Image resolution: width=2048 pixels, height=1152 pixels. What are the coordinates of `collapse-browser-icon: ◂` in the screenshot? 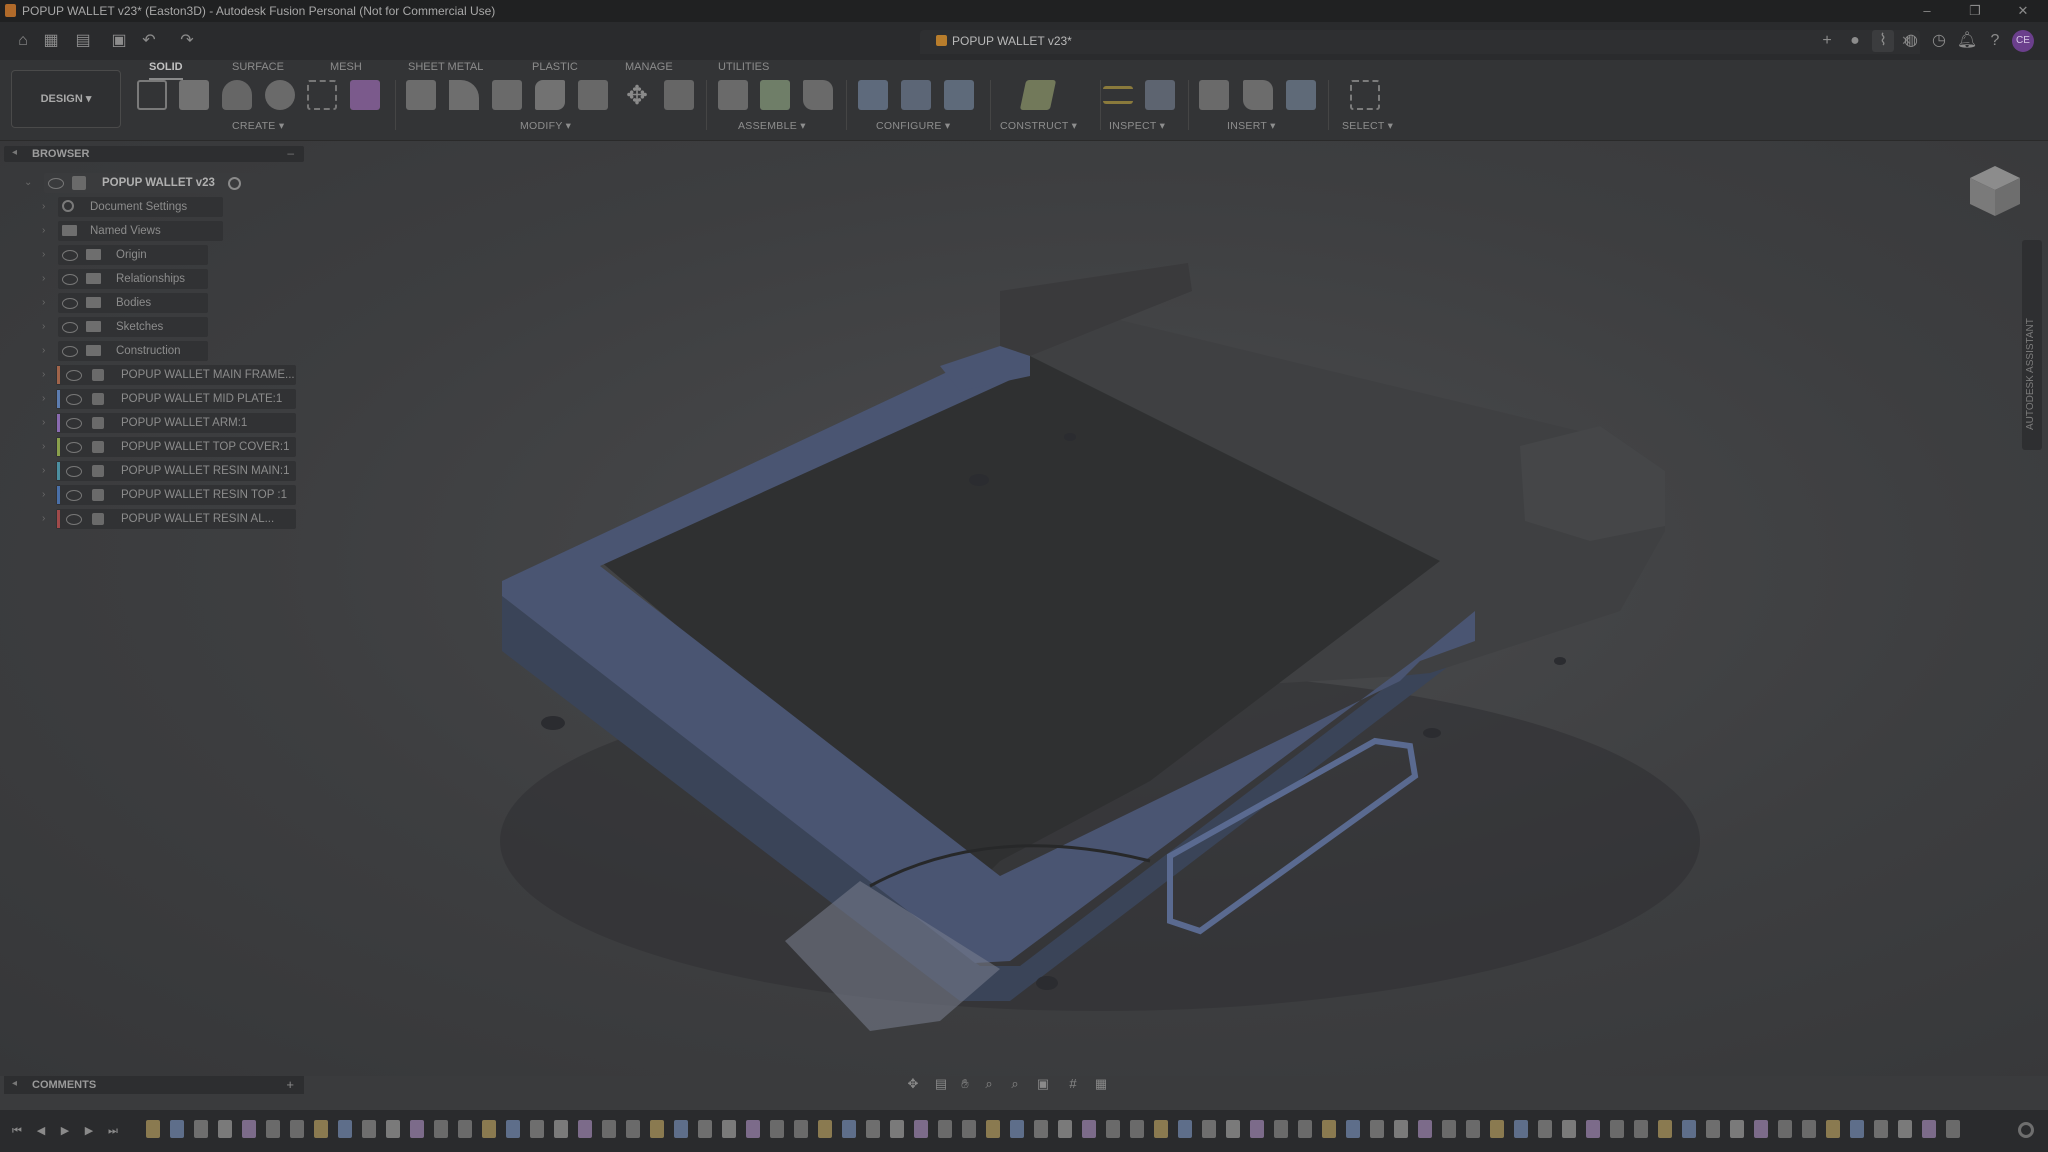 It's located at (14, 152).